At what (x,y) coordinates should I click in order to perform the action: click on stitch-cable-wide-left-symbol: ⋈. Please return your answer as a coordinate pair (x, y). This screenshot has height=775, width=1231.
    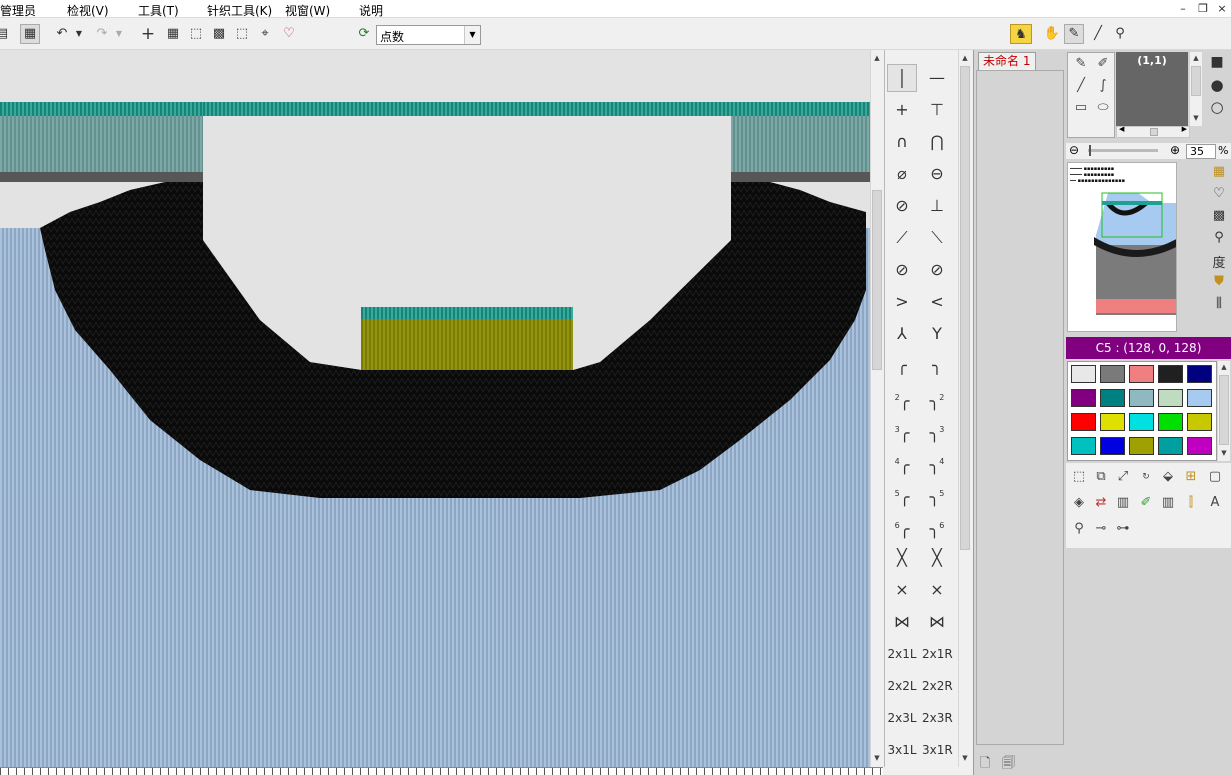
    Looking at the image, I should click on (902, 622).